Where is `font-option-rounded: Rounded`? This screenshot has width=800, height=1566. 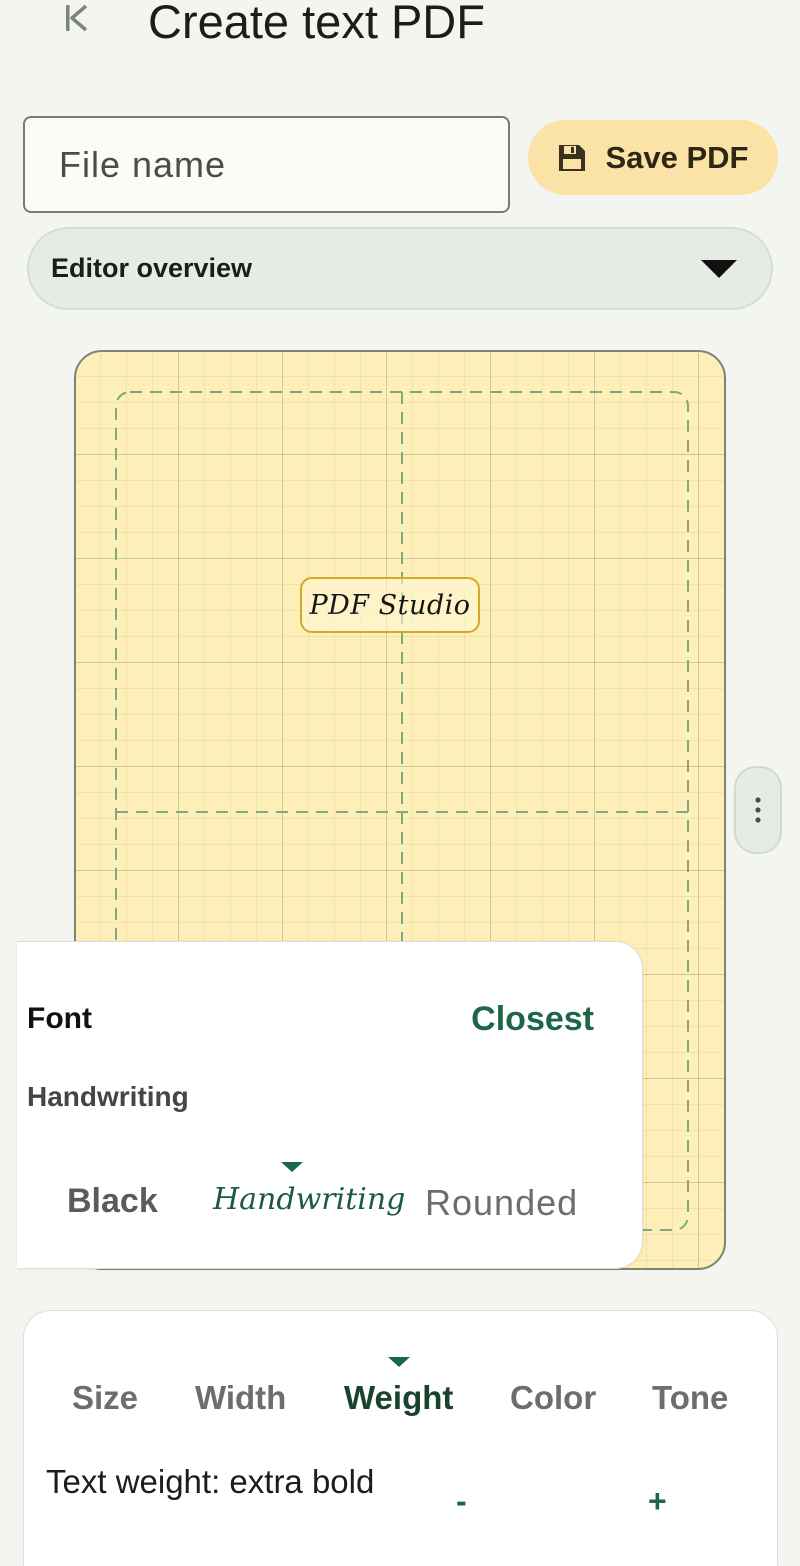
font-option-rounded: Rounded is located at coordinates (501, 1203).